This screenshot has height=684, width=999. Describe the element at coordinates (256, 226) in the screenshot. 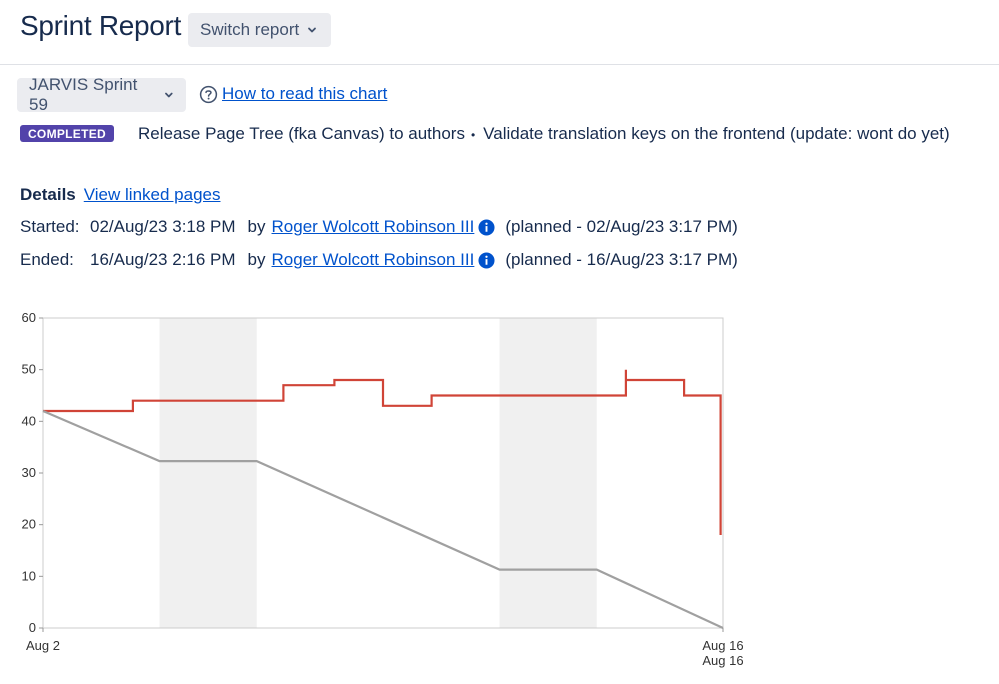

I see `started-by: by` at that location.